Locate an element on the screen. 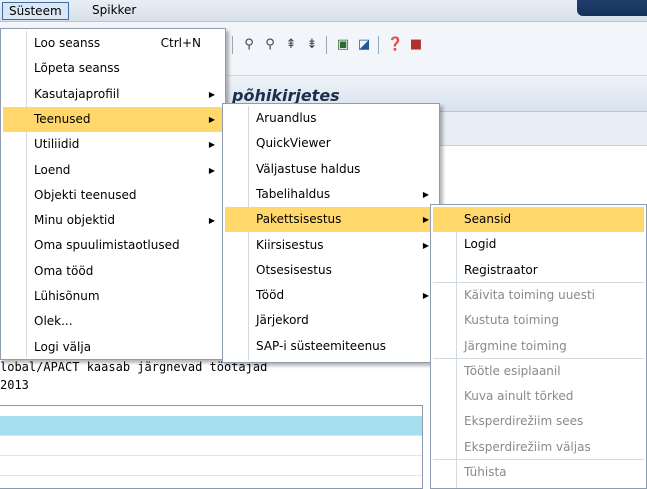  system-item-kasutajaprofiil: Kasutajaprofiil ▶ is located at coordinates (113, 94).